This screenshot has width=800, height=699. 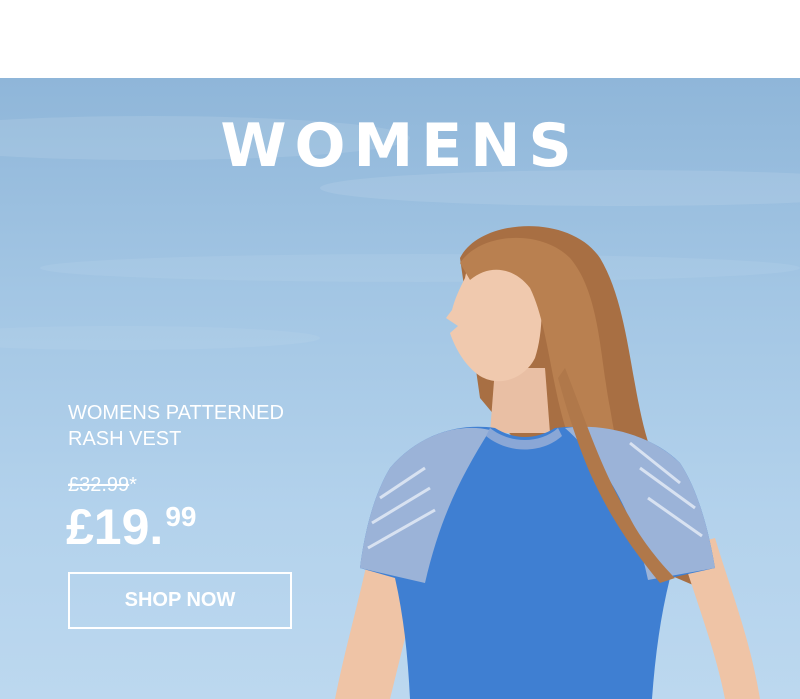 What do you see at coordinates (400, 146) in the screenshot?
I see `hero-title: WOMENS` at bounding box center [400, 146].